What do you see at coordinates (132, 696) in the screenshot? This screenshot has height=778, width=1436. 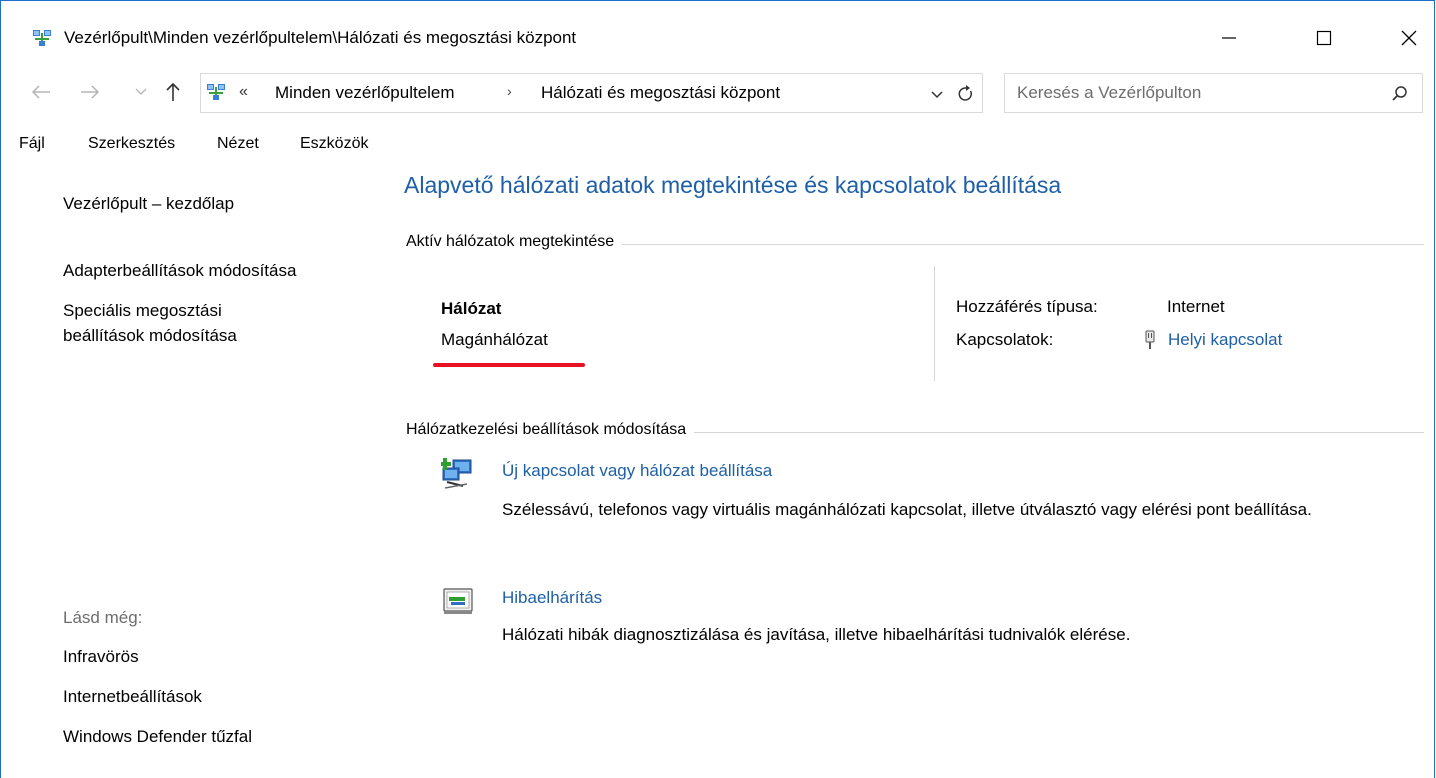 I see `internet-options-link: Internetbeállítások` at bounding box center [132, 696].